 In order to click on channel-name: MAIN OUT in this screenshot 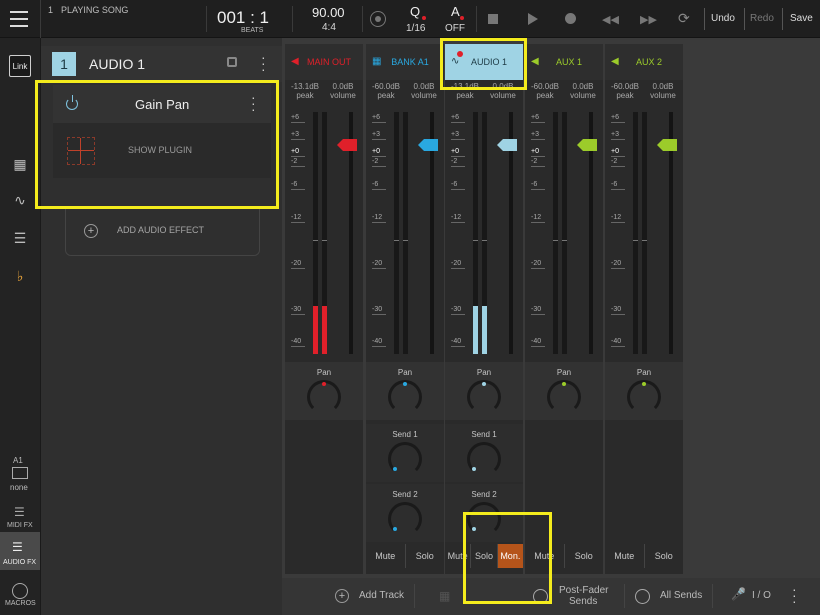, I will do `click(329, 62)`.